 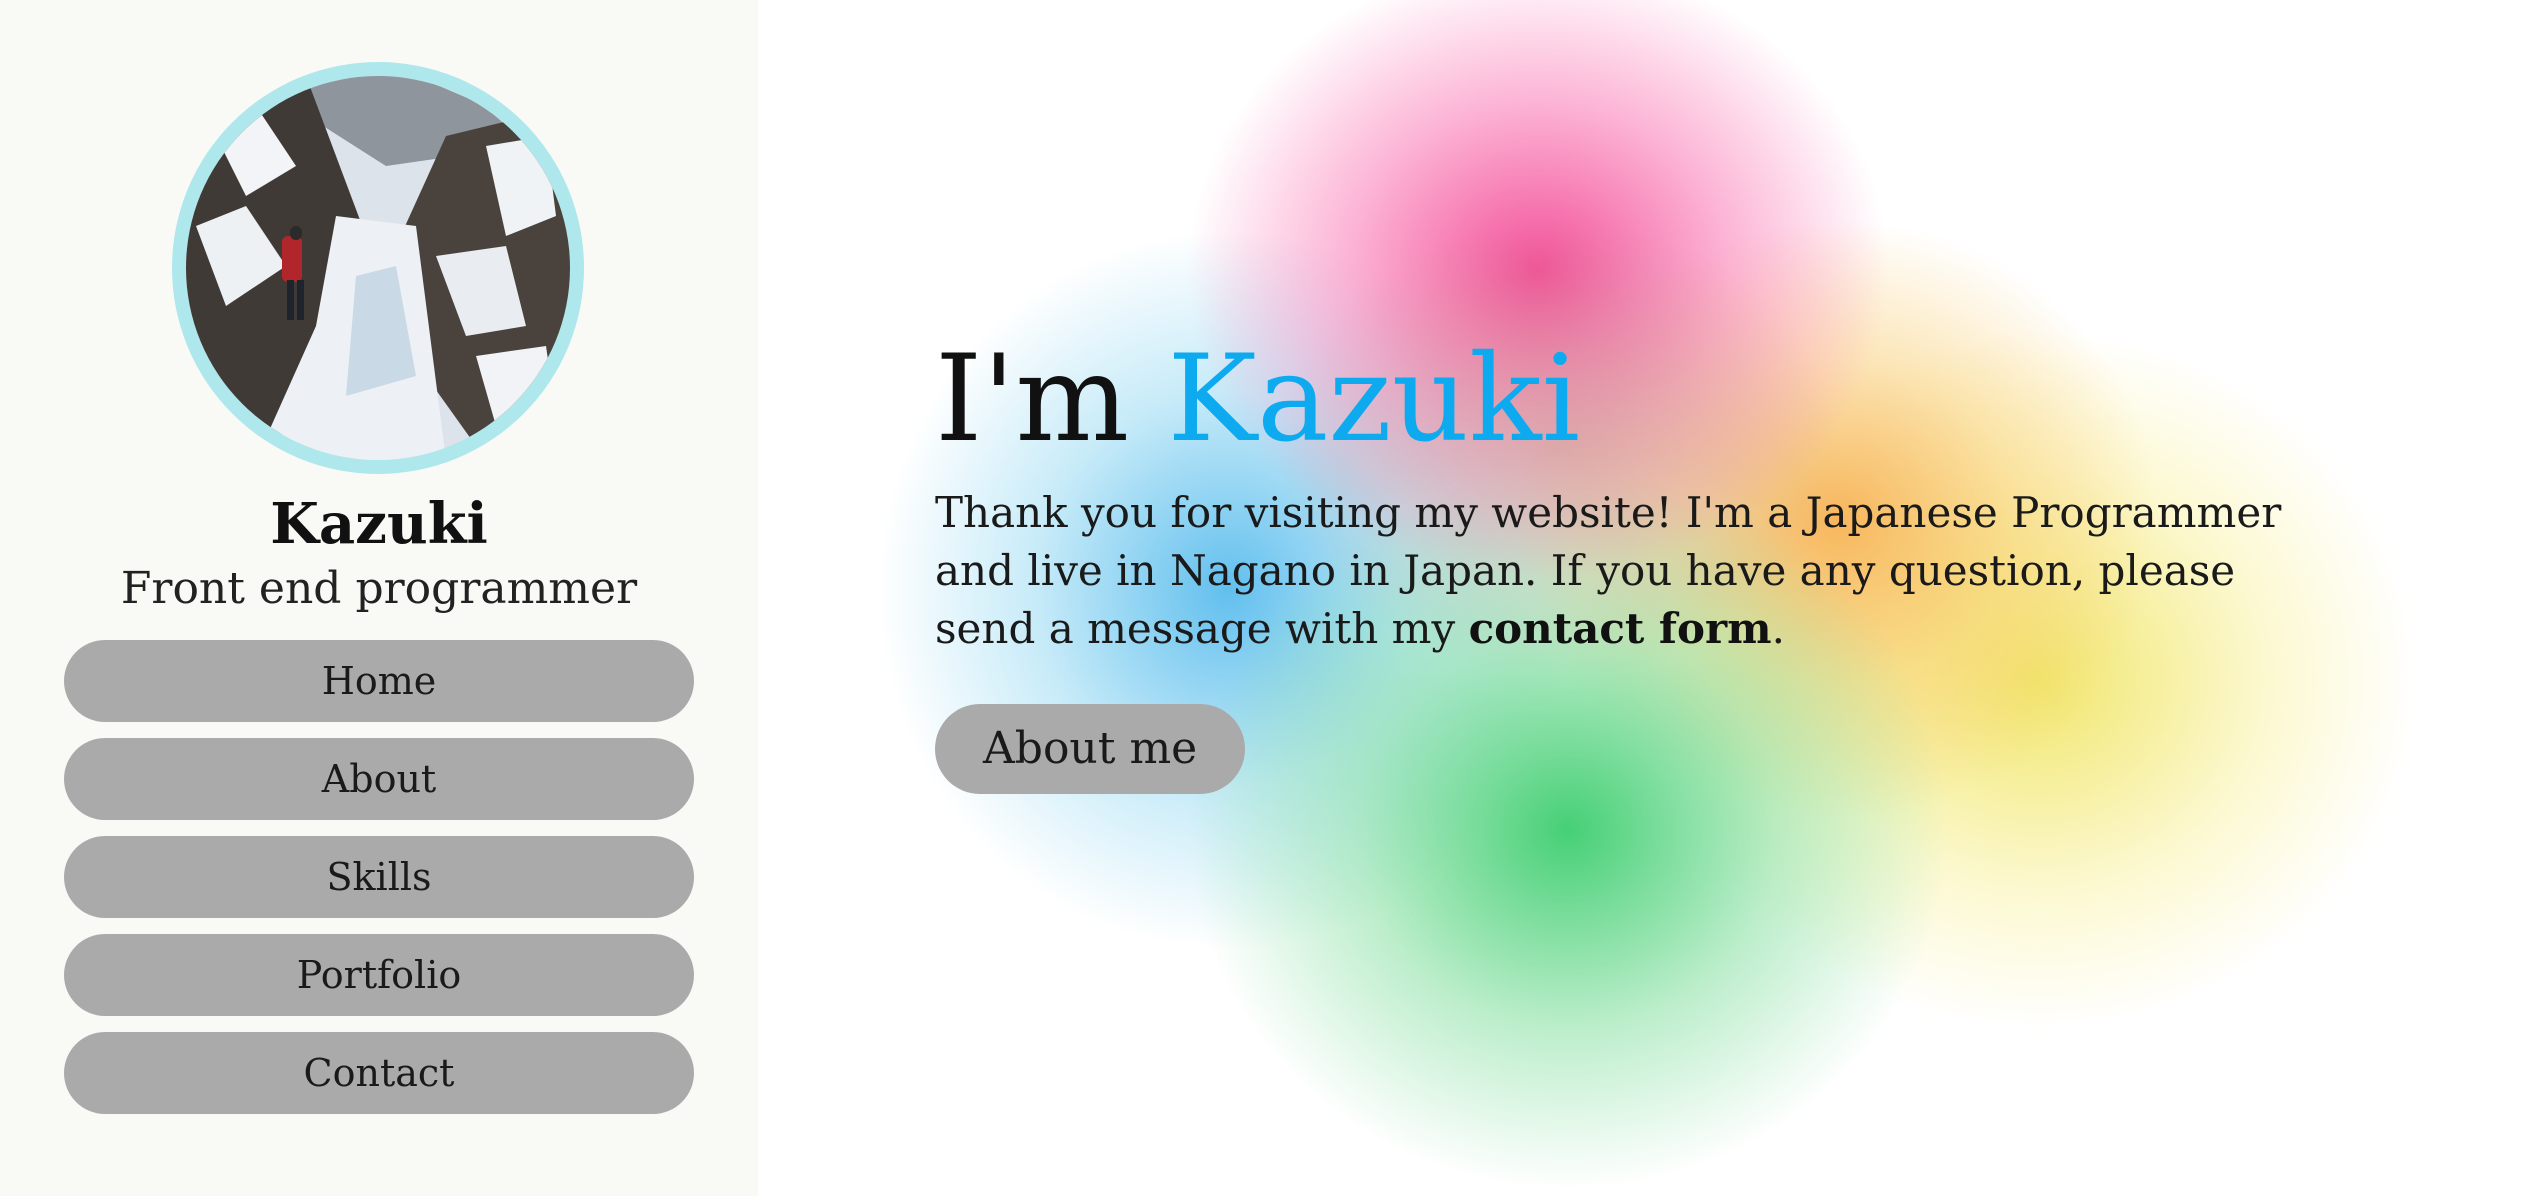 I want to click on avatar, so click(x=378, y=268).